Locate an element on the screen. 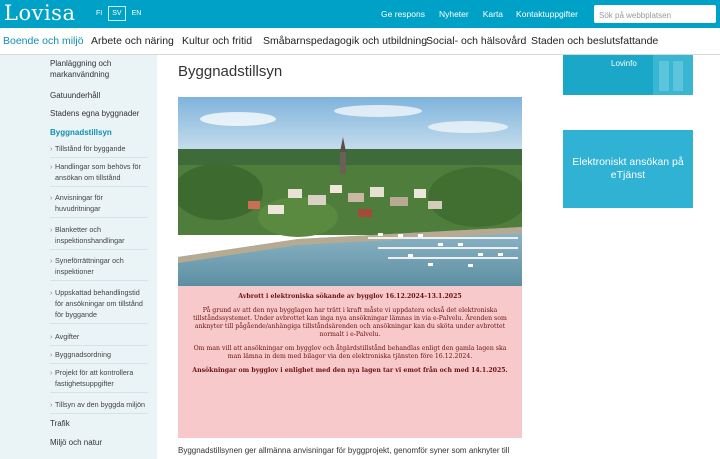 The width and height of the screenshot is (720, 459). lovinfo-banner: Lovinfo is located at coordinates (628, 75).